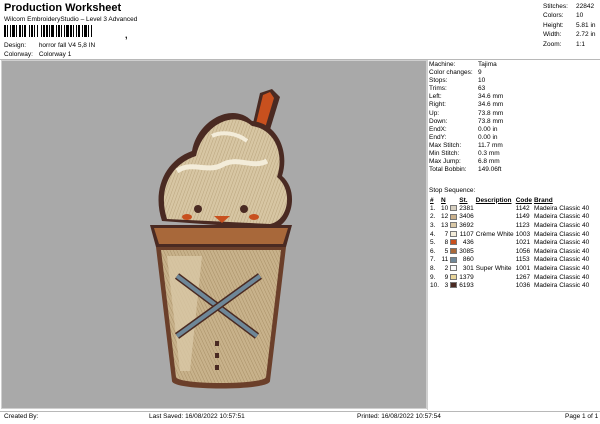 The height and width of the screenshot is (424, 600). I want to click on row-code: 1021, so click(523, 243).